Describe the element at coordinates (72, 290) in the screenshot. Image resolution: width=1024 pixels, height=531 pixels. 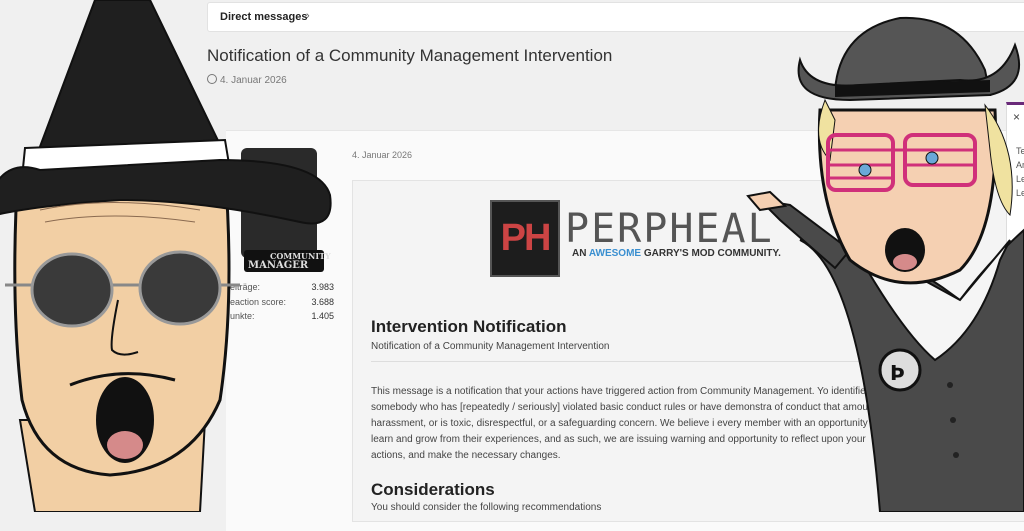
I see `sunglasses-left-lens` at that location.